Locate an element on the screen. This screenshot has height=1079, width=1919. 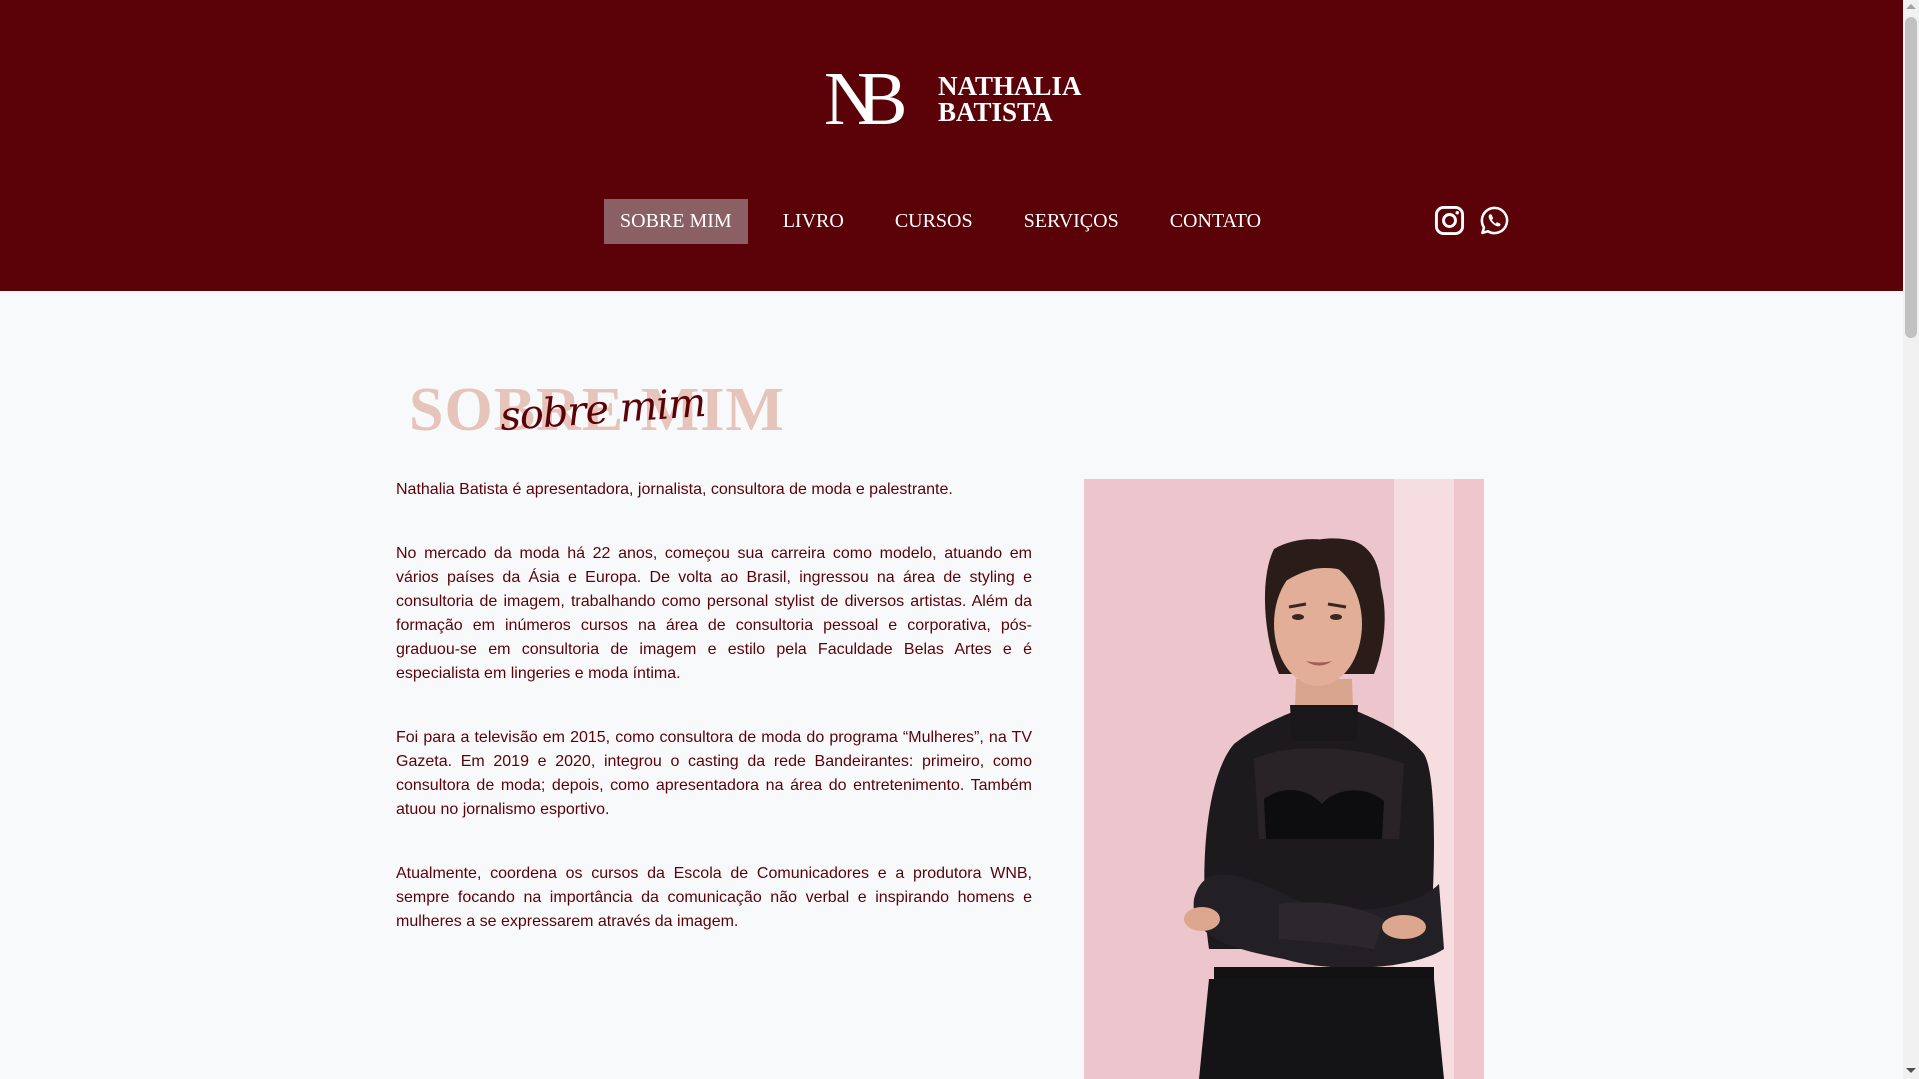
scroll-up-arrow-icon is located at coordinates (1911, 6).